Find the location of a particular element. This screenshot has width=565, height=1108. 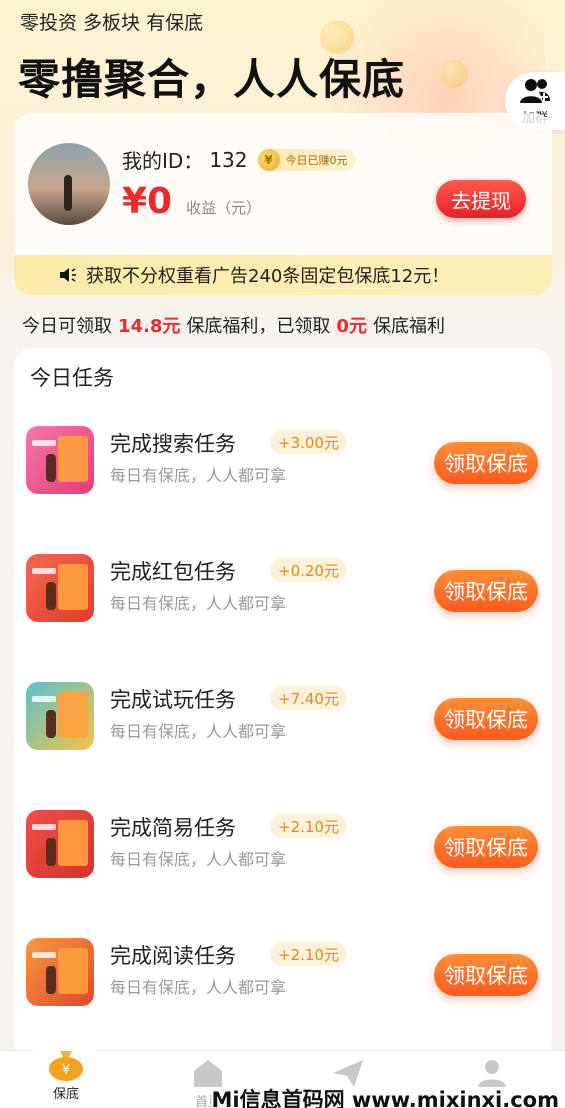

today-earned-badge: ¥ 今日已赚0元 is located at coordinates (306, 159).